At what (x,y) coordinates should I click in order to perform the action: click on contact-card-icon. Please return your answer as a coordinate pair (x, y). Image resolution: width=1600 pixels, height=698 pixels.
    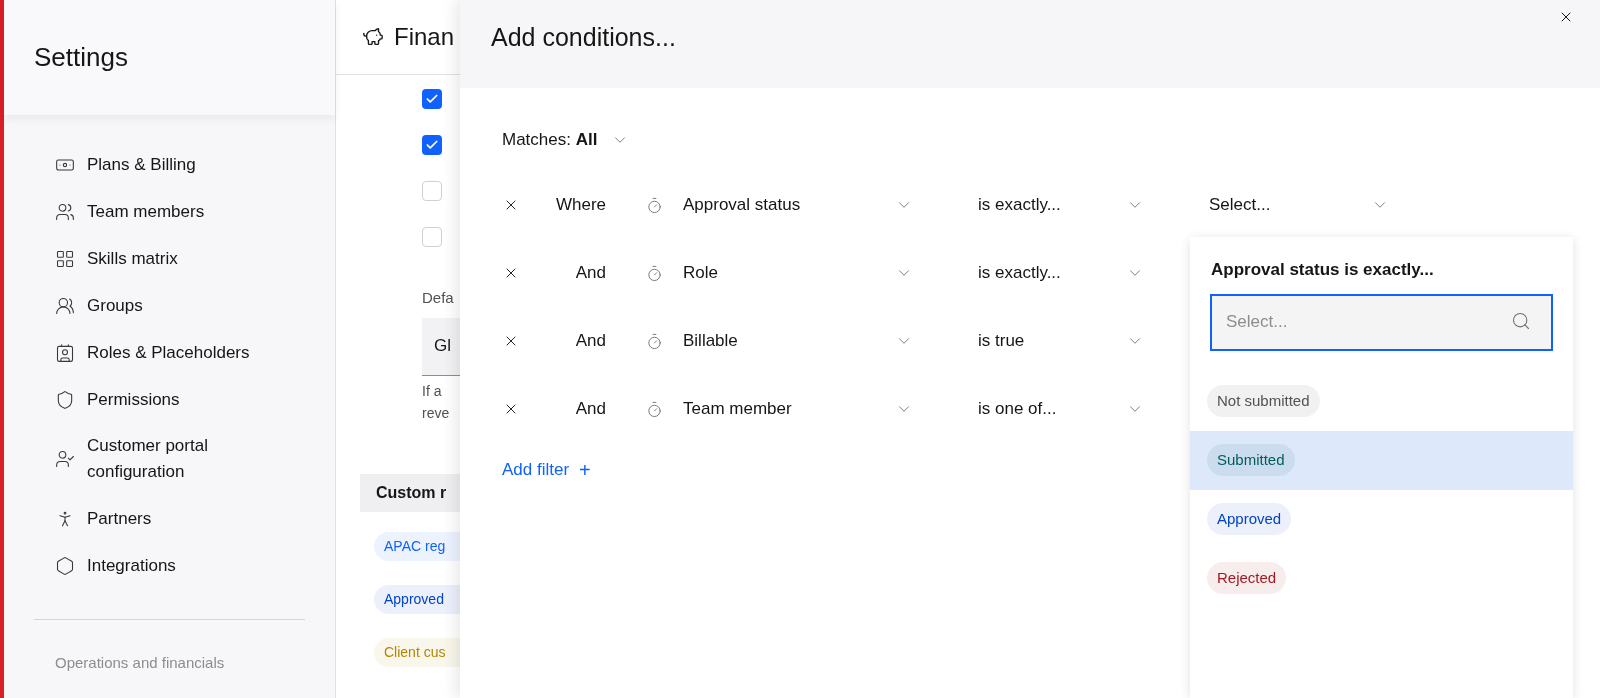
    Looking at the image, I should click on (65, 352).